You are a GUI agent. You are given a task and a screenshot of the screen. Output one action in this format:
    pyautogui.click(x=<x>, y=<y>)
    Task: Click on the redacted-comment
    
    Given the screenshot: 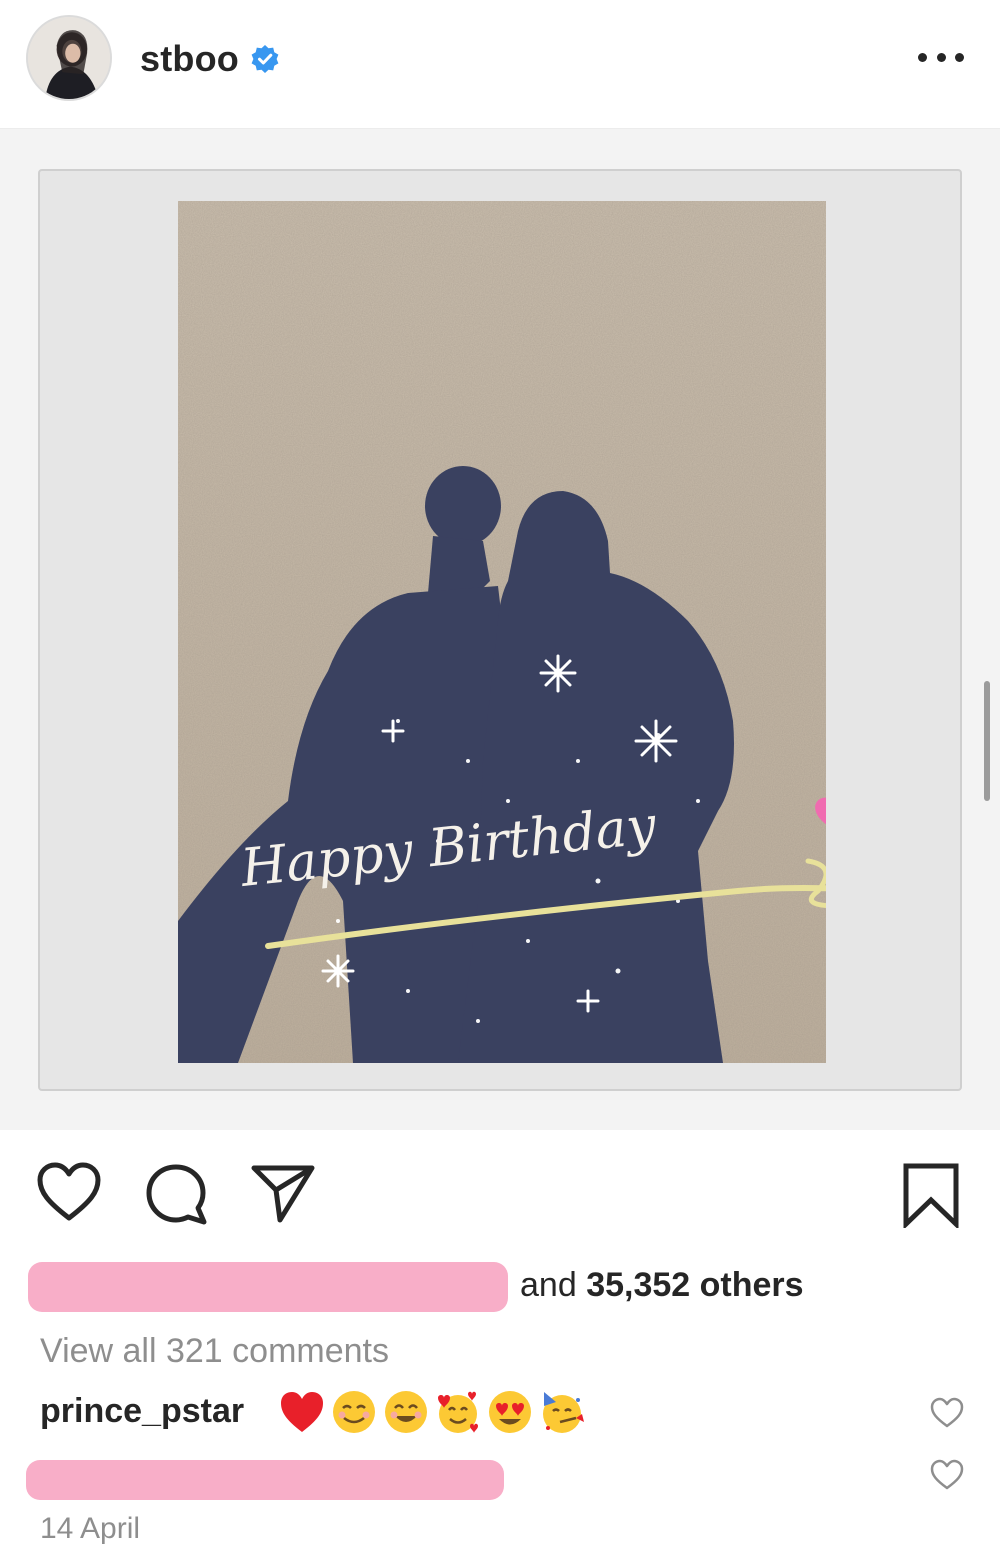 What is the action you would take?
    pyautogui.click(x=265, y=1480)
    